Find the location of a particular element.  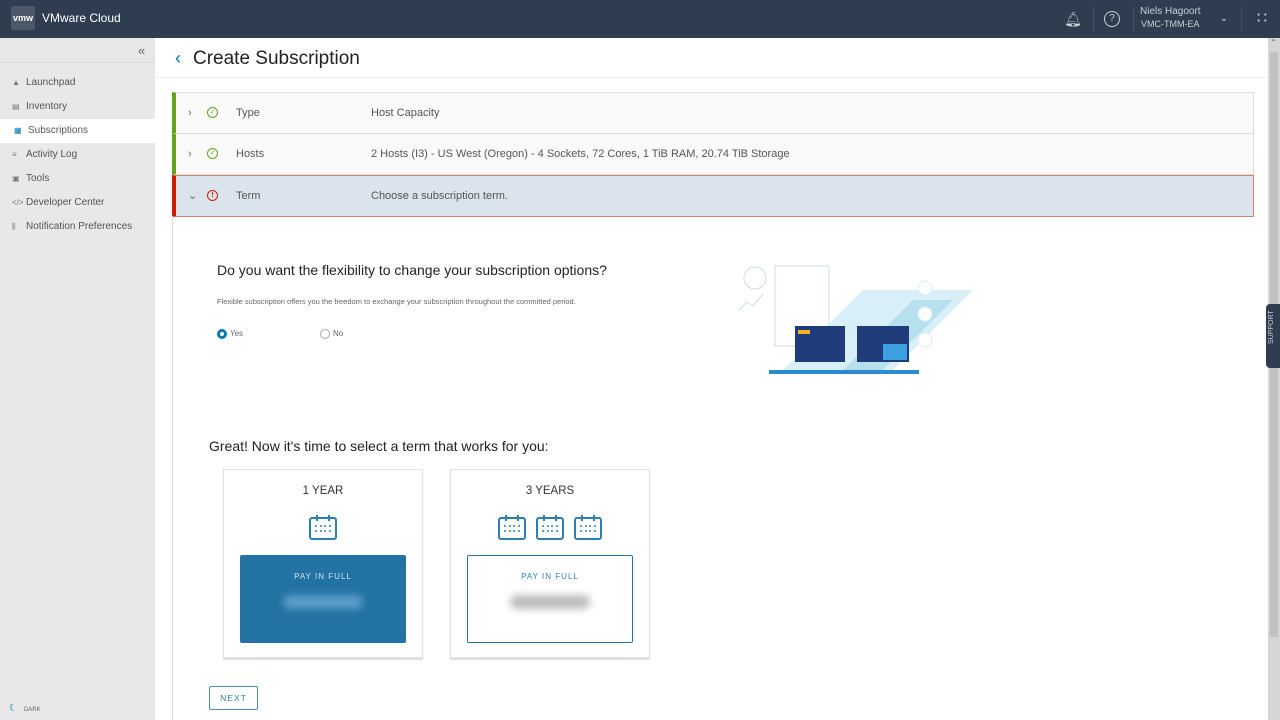

apps-grid-icon: ∷ is located at coordinates (1261, 19).